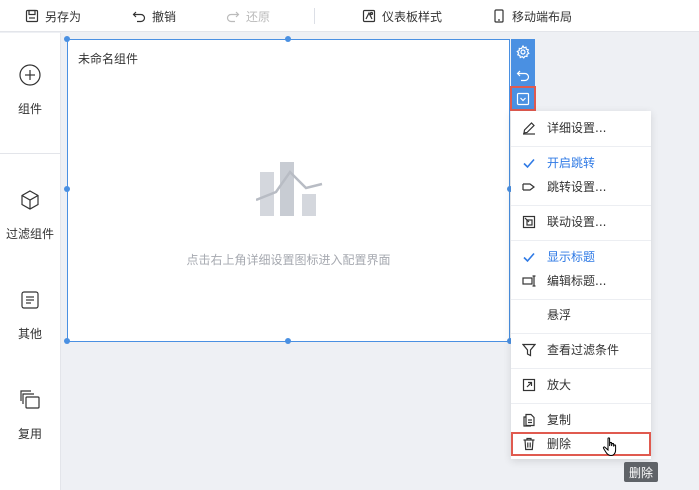 The width and height of the screenshot is (699, 490). Describe the element at coordinates (529, 128) in the screenshot. I see `pencil-icon` at that location.